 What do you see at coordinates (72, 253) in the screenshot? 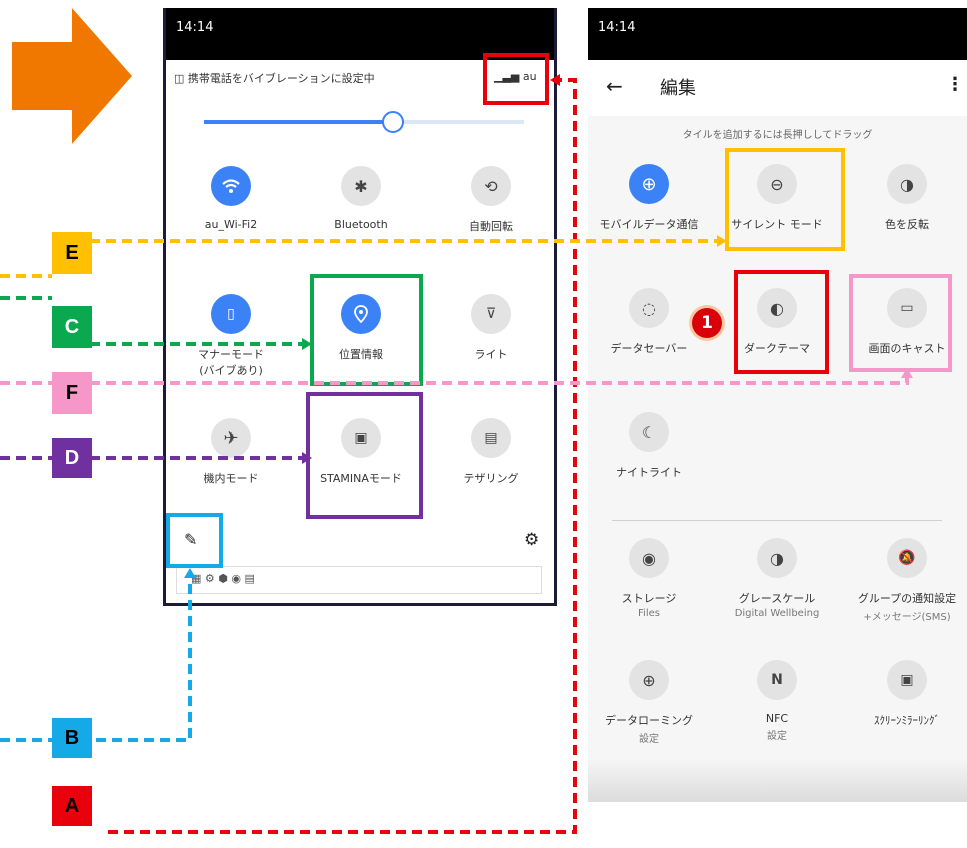
I see `callout-label-e: E` at bounding box center [72, 253].